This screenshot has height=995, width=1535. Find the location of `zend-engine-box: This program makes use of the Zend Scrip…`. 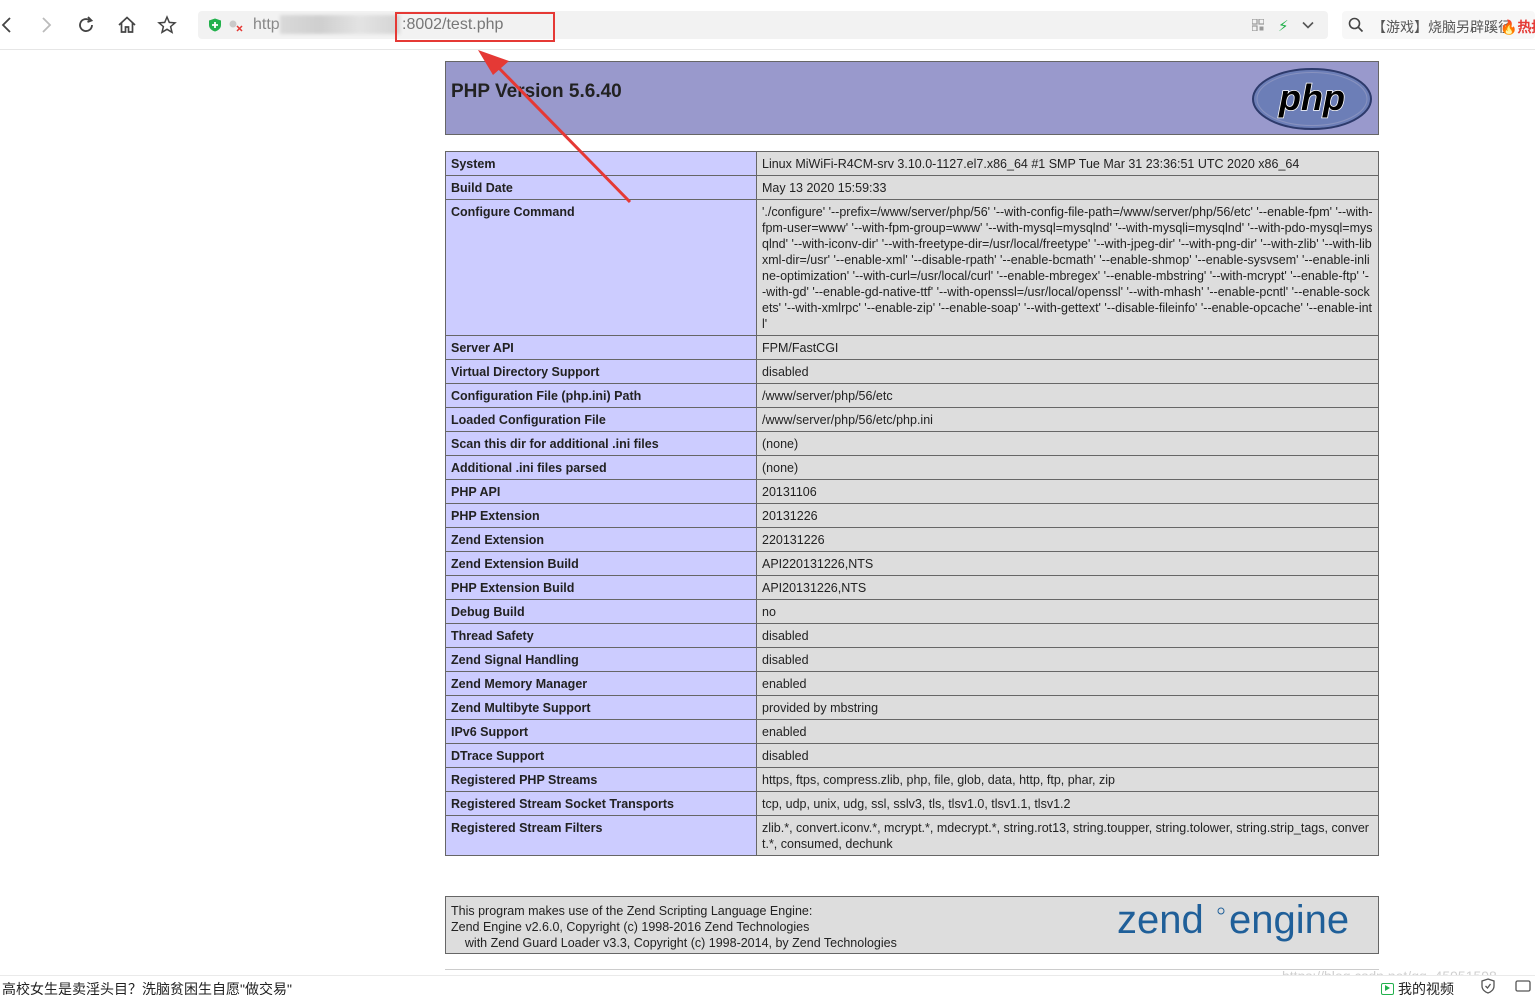

zend-engine-box: This program makes use of the Zend Scrip… is located at coordinates (912, 925).